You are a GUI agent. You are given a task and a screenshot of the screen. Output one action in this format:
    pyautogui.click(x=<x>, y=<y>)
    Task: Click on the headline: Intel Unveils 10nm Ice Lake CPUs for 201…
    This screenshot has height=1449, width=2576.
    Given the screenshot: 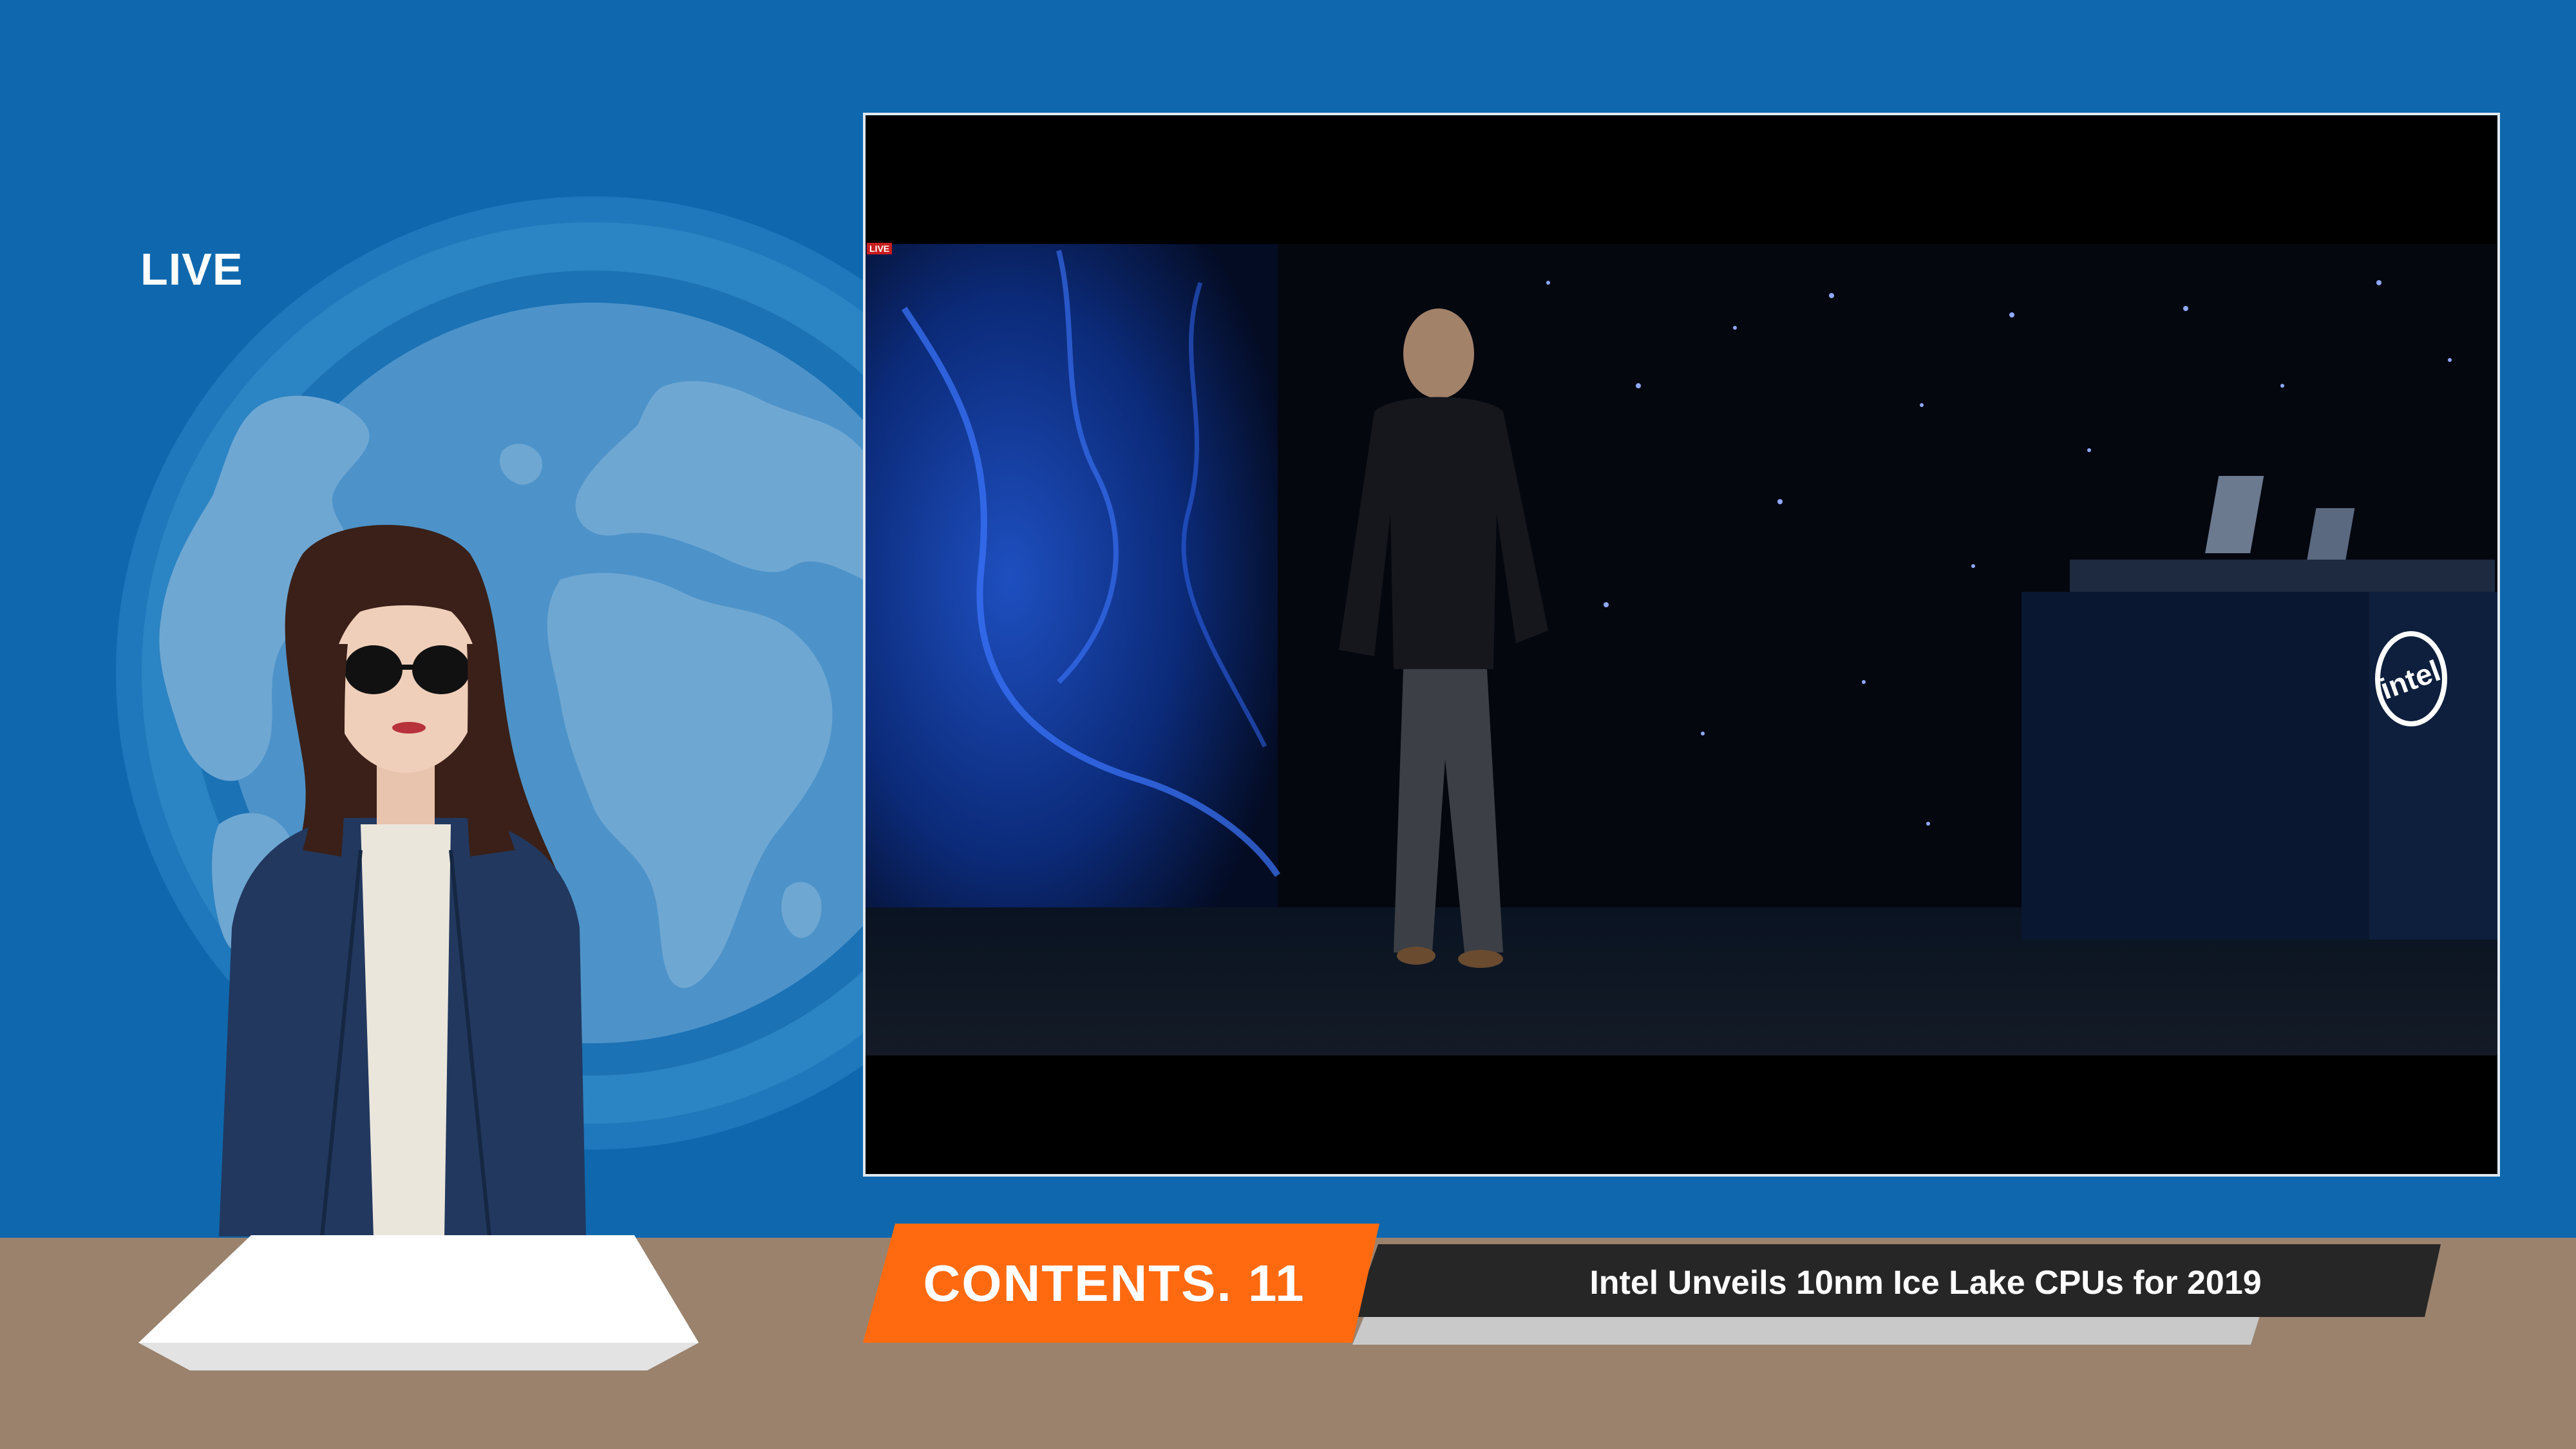 What is the action you would take?
    pyautogui.click(x=1925, y=1283)
    